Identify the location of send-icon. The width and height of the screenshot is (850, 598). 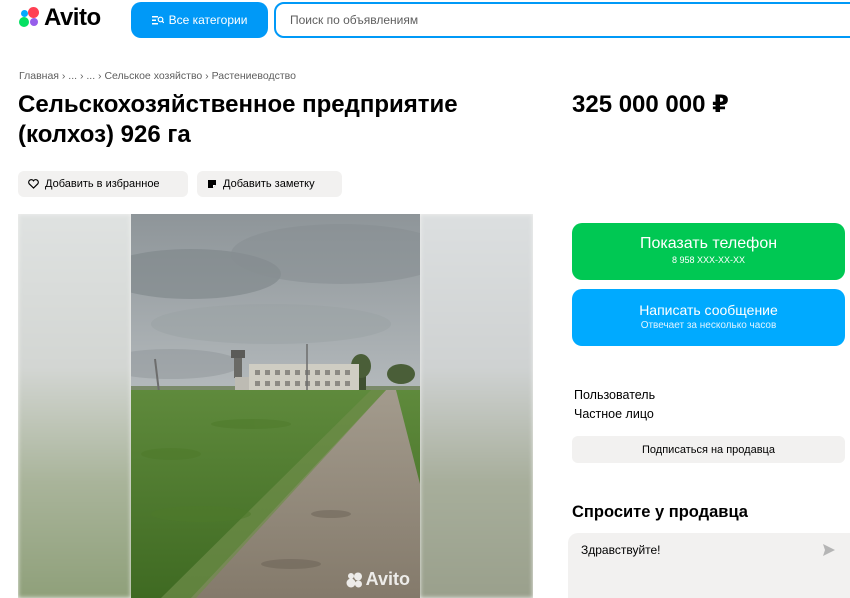
(829, 550).